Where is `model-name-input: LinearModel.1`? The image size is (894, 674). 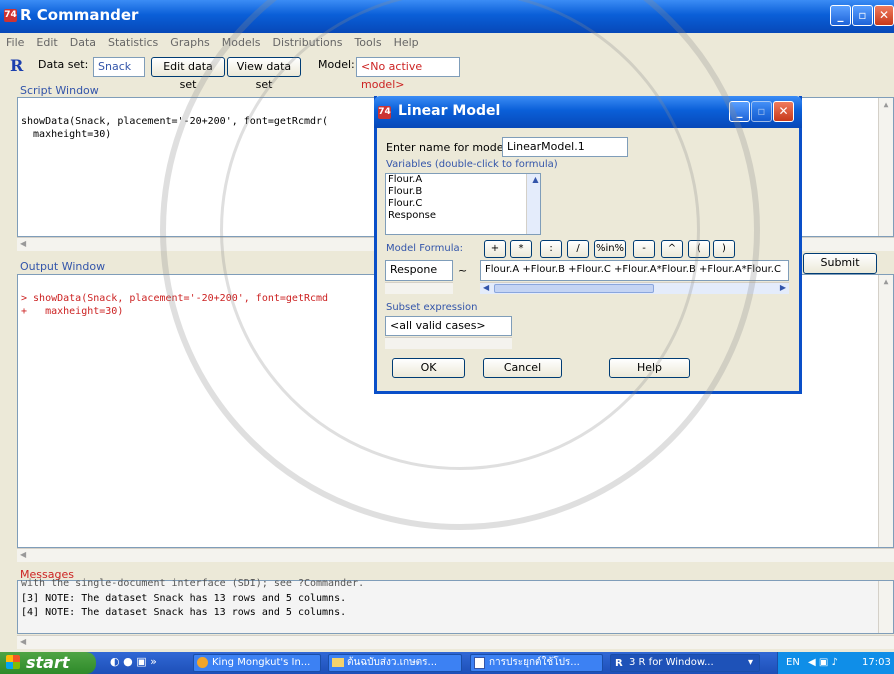 model-name-input: LinearModel.1 is located at coordinates (565, 147).